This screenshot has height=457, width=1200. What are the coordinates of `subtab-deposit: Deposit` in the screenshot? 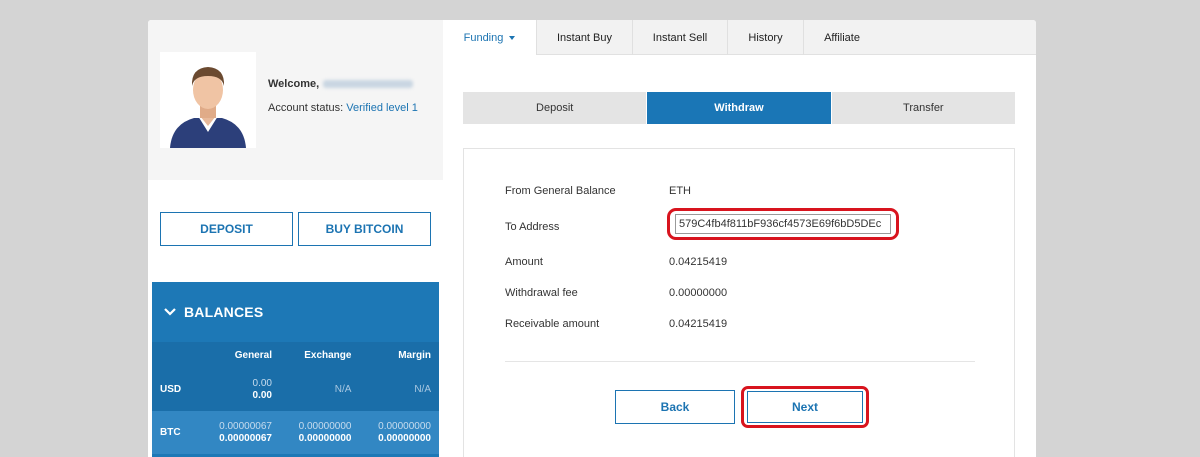 It's located at (555, 108).